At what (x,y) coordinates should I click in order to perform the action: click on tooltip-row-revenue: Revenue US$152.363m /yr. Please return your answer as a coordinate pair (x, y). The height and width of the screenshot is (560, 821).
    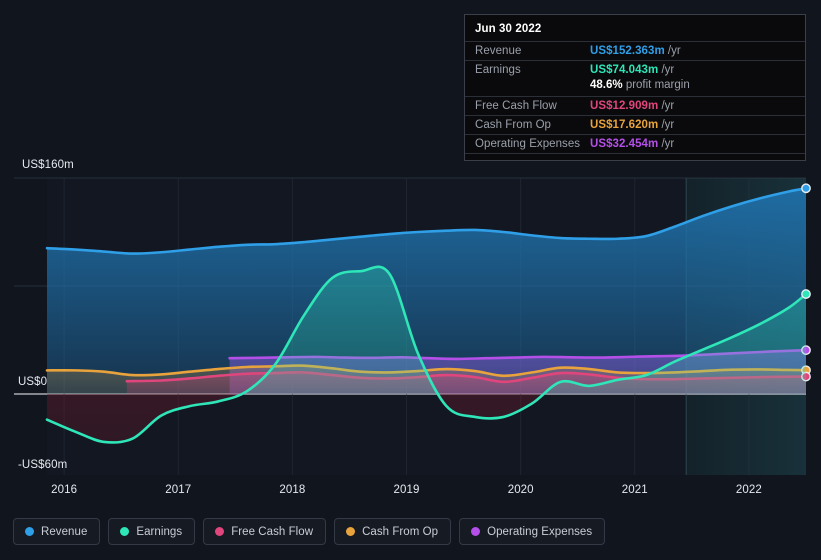
    Looking at the image, I should click on (635, 50).